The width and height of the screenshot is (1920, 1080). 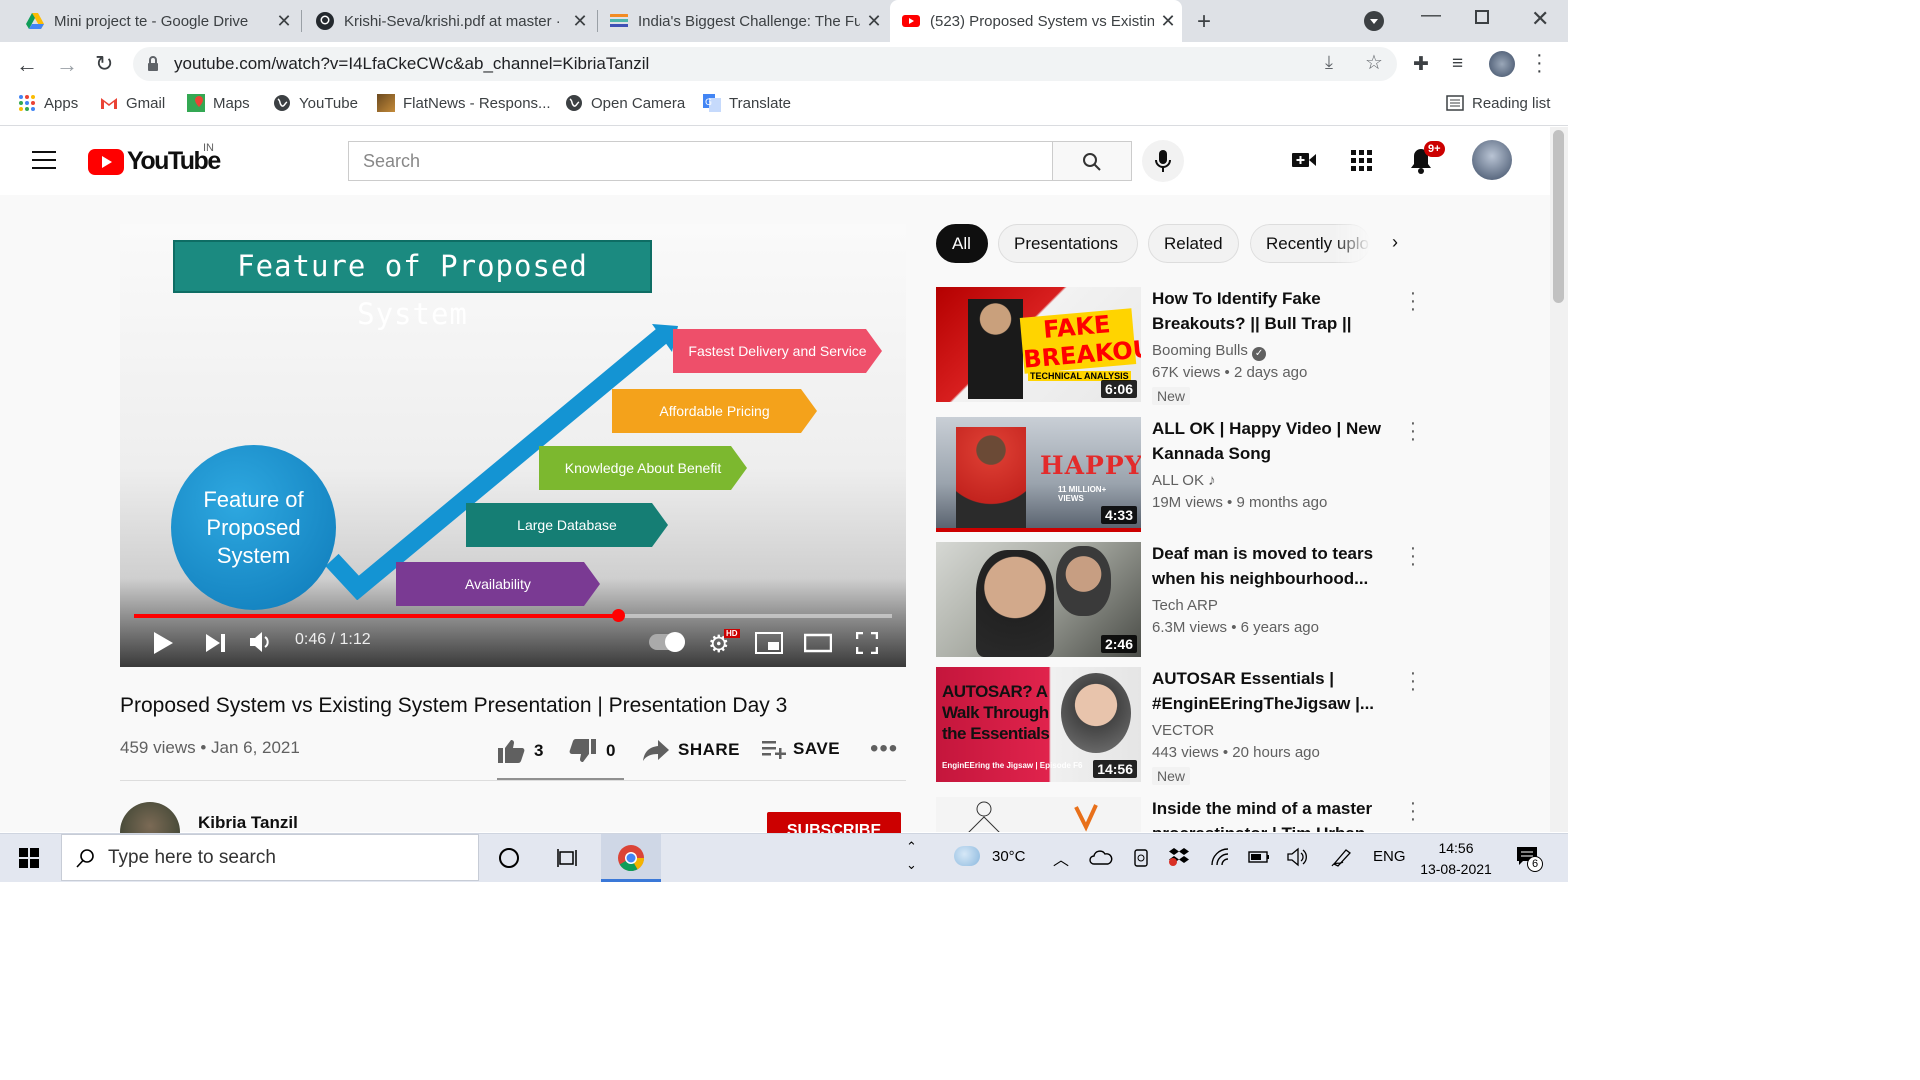 I want to click on video-thumbnail: FAKE BREAKOUTS TECHNICAL ANALYSIS 6:06, so click(x=1038, y=344).